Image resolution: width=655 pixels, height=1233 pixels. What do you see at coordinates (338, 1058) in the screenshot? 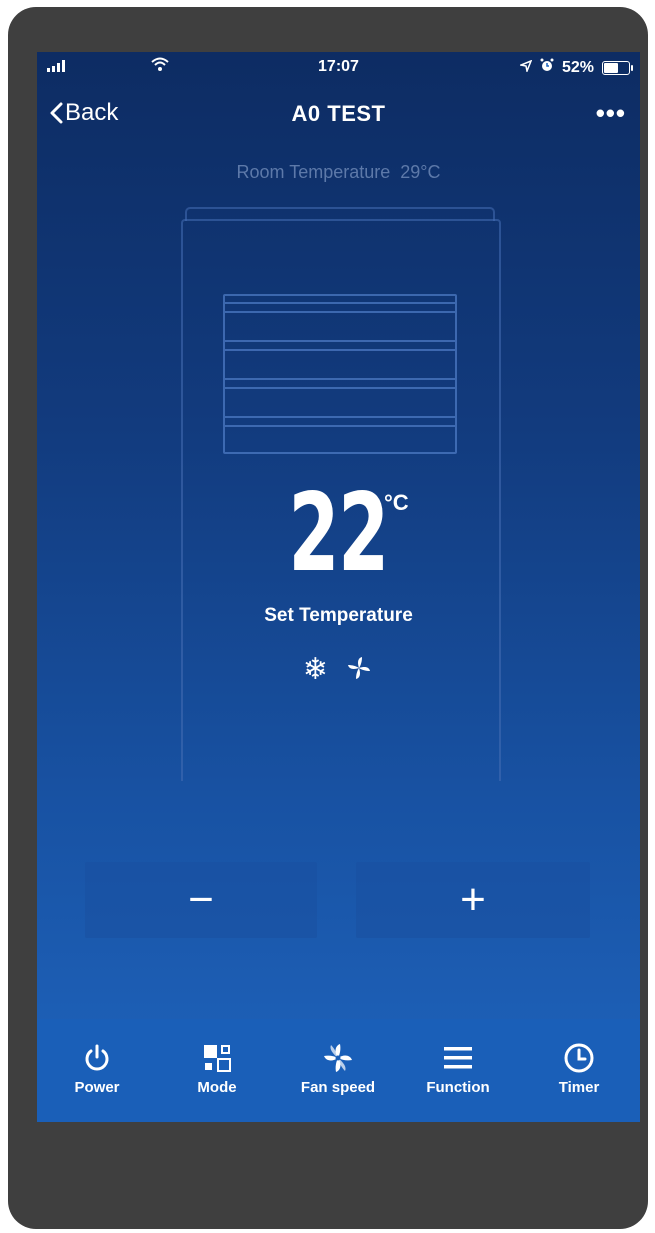
I see `fan-speed-icon` at bounding box center [338, 1058].